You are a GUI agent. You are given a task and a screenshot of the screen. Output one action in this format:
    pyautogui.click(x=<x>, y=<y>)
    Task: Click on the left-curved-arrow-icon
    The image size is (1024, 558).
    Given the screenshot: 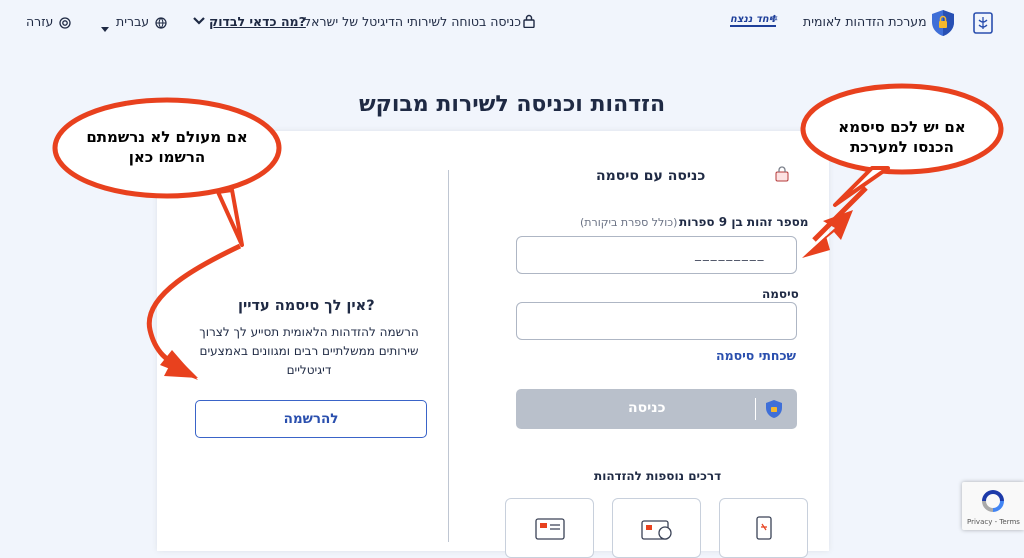 What is the action you would take?
    pyautogui.click(x=194, y=311)
    